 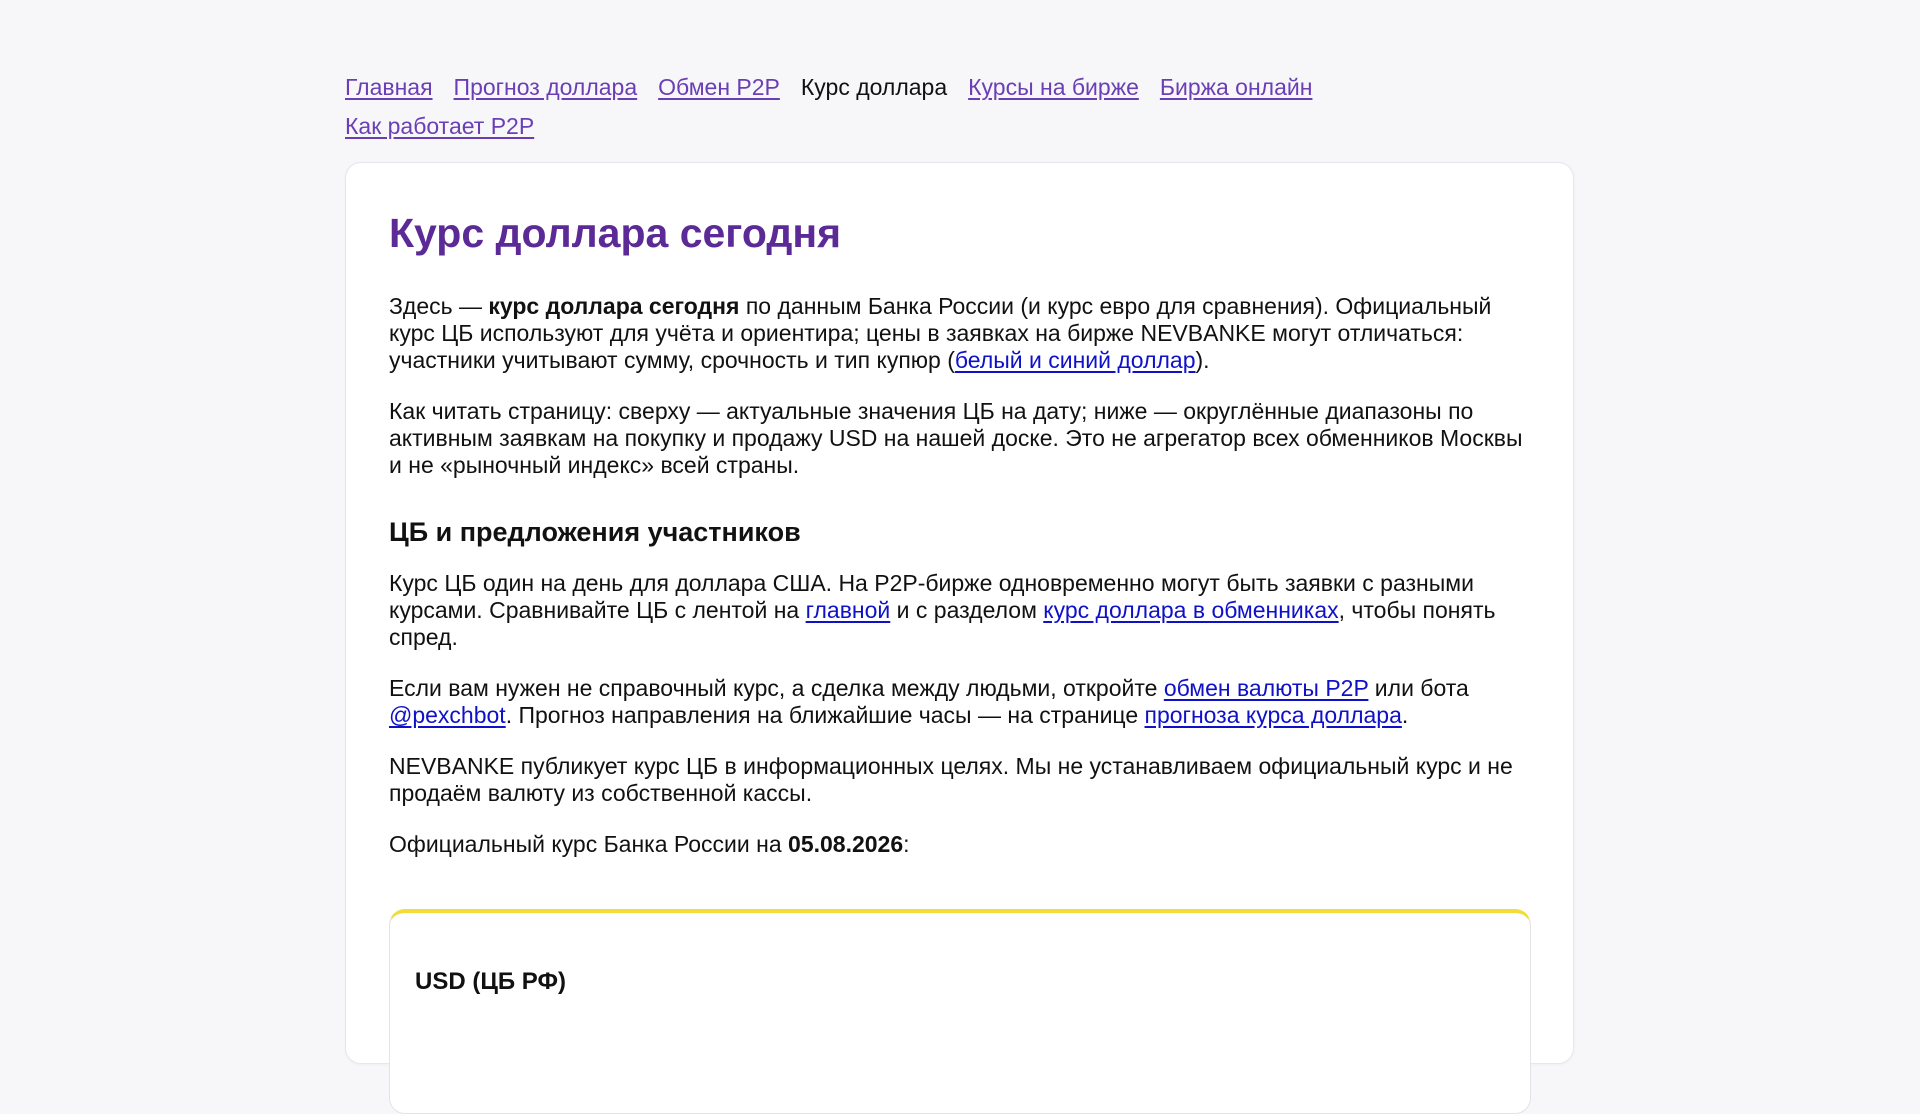 What do you see at coordinates (1418, 688) in the screenshot?
I see `deal-text-2: или бота` at bounding box center [1418, 688].